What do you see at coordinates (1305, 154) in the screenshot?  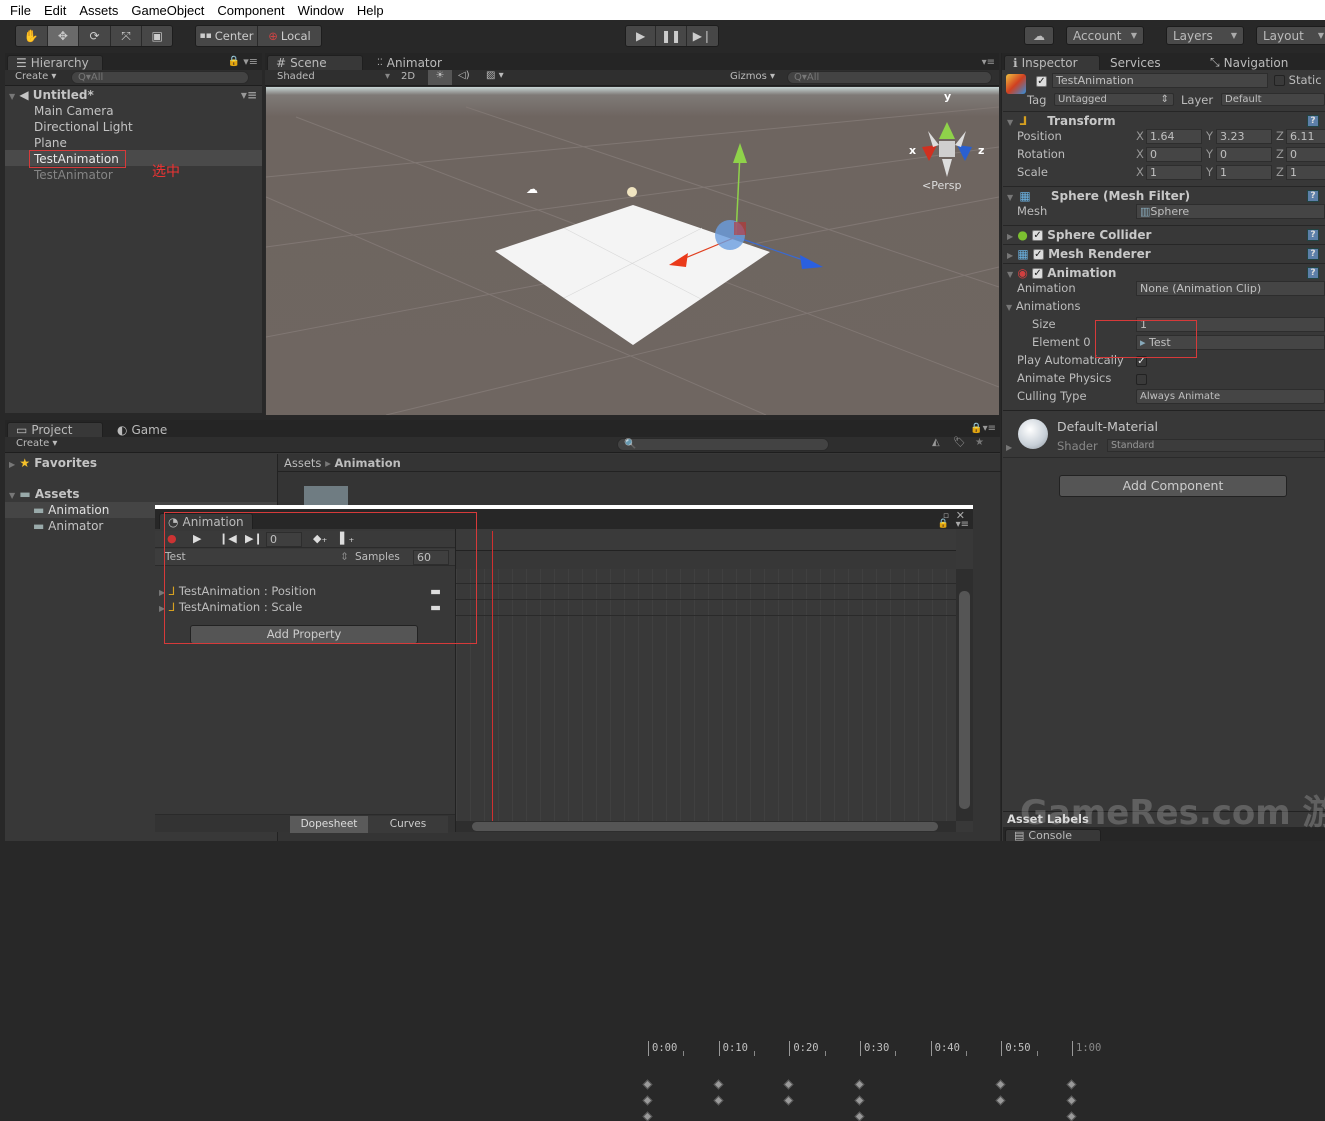 I see `transform-rotation-z-input: 0` at bounding box center [1305, 154].